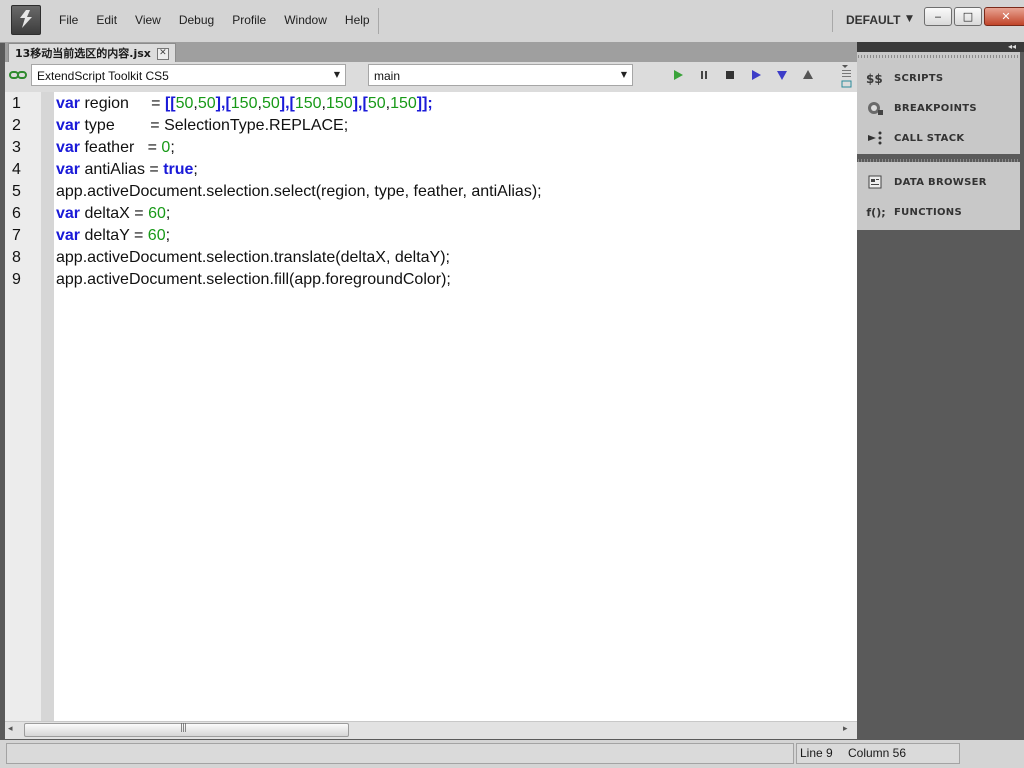 The width and height of the screenshot is (1024, 768). Describe the element at coordinates (214, 125) in the screenshot. I see `code-text: type = SelectionType.REPLACE;` at that location.